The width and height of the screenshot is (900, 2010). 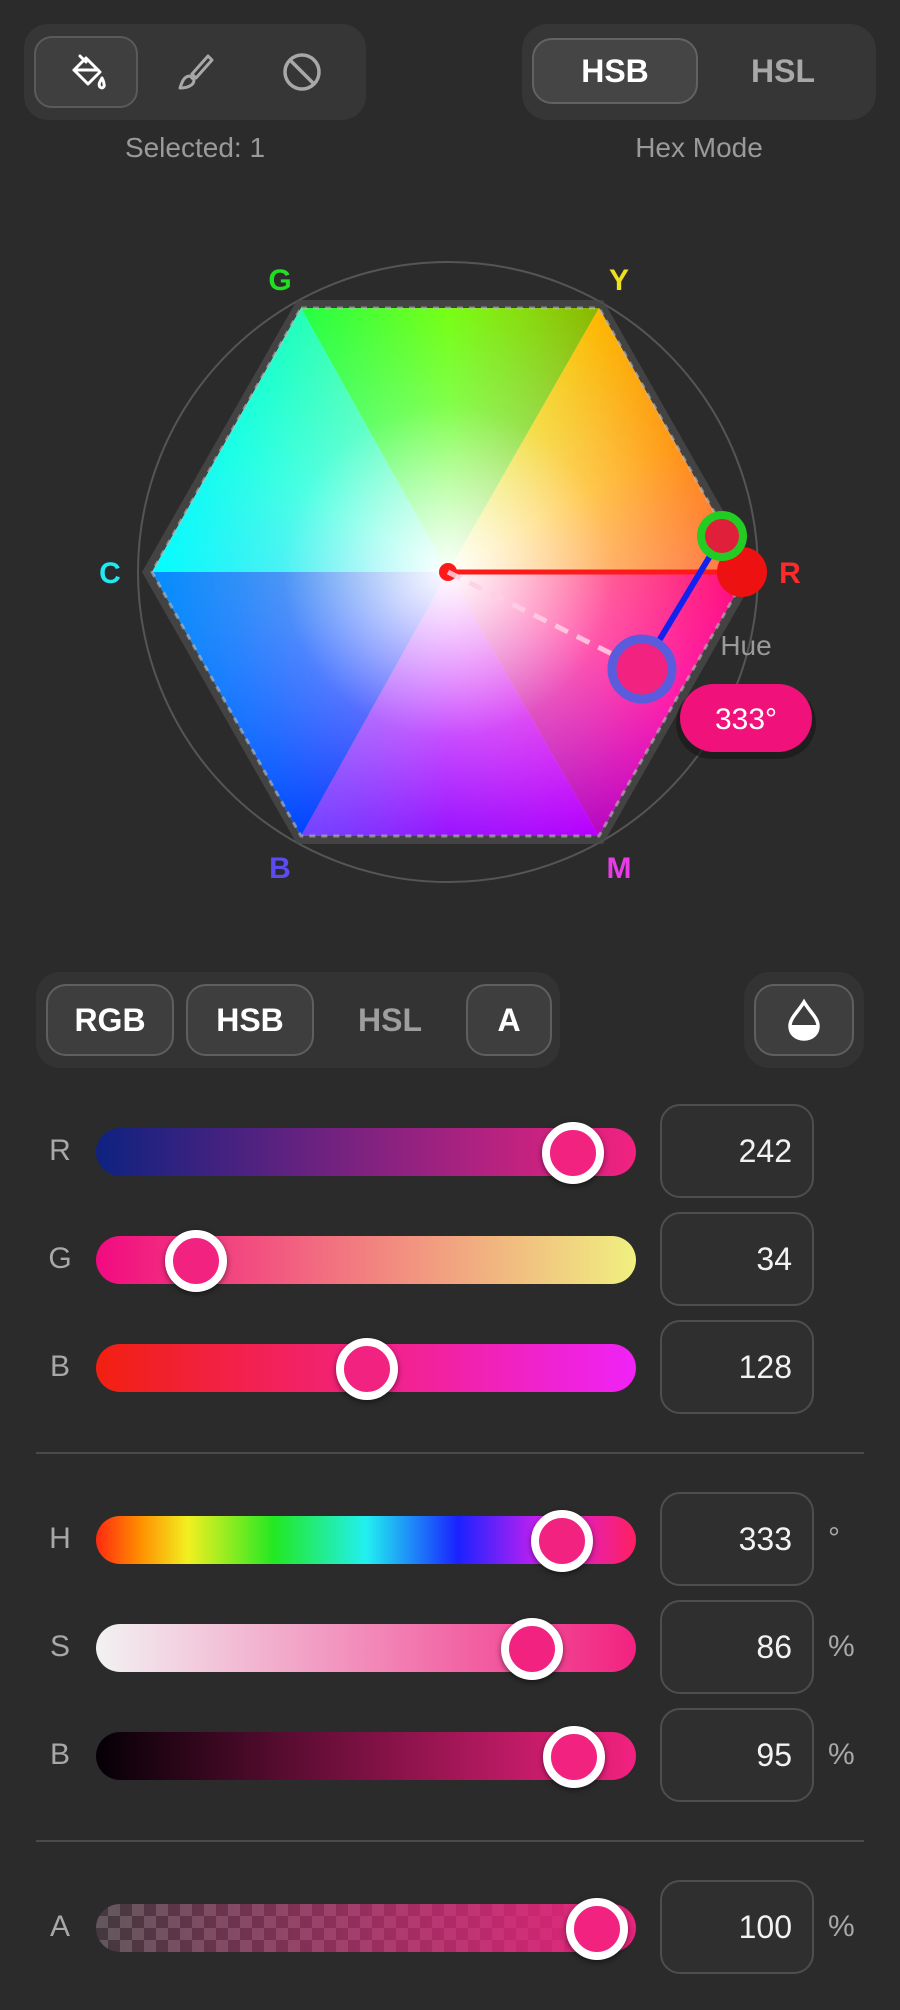 I want to click on hue-value-text: 333°, so click(x=746, y=719).